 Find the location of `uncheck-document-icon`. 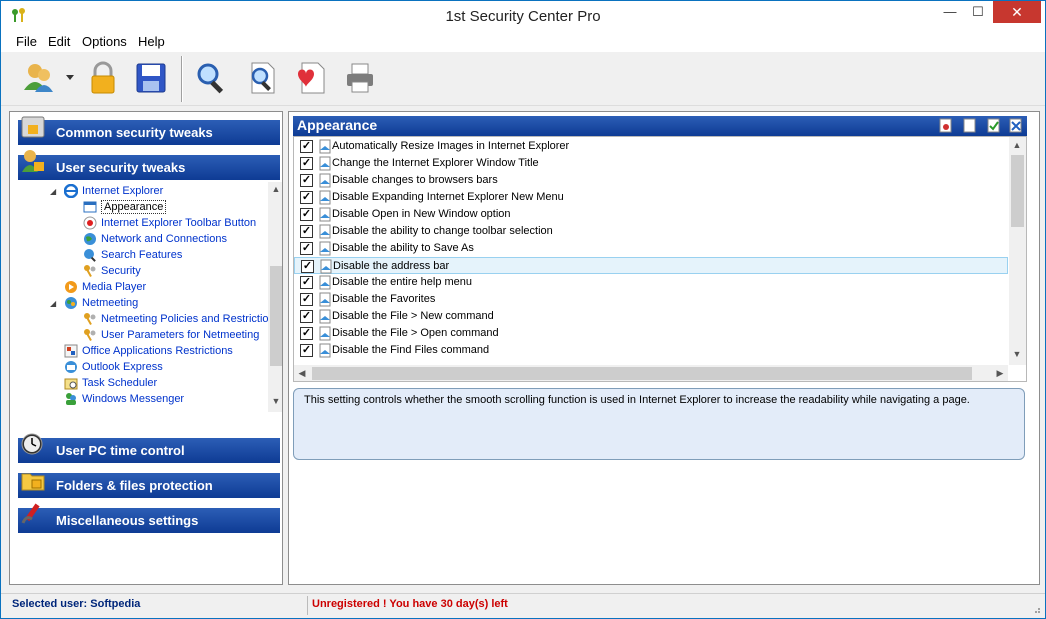

uncheck-document-icon is located at coordinates (1016, 125).